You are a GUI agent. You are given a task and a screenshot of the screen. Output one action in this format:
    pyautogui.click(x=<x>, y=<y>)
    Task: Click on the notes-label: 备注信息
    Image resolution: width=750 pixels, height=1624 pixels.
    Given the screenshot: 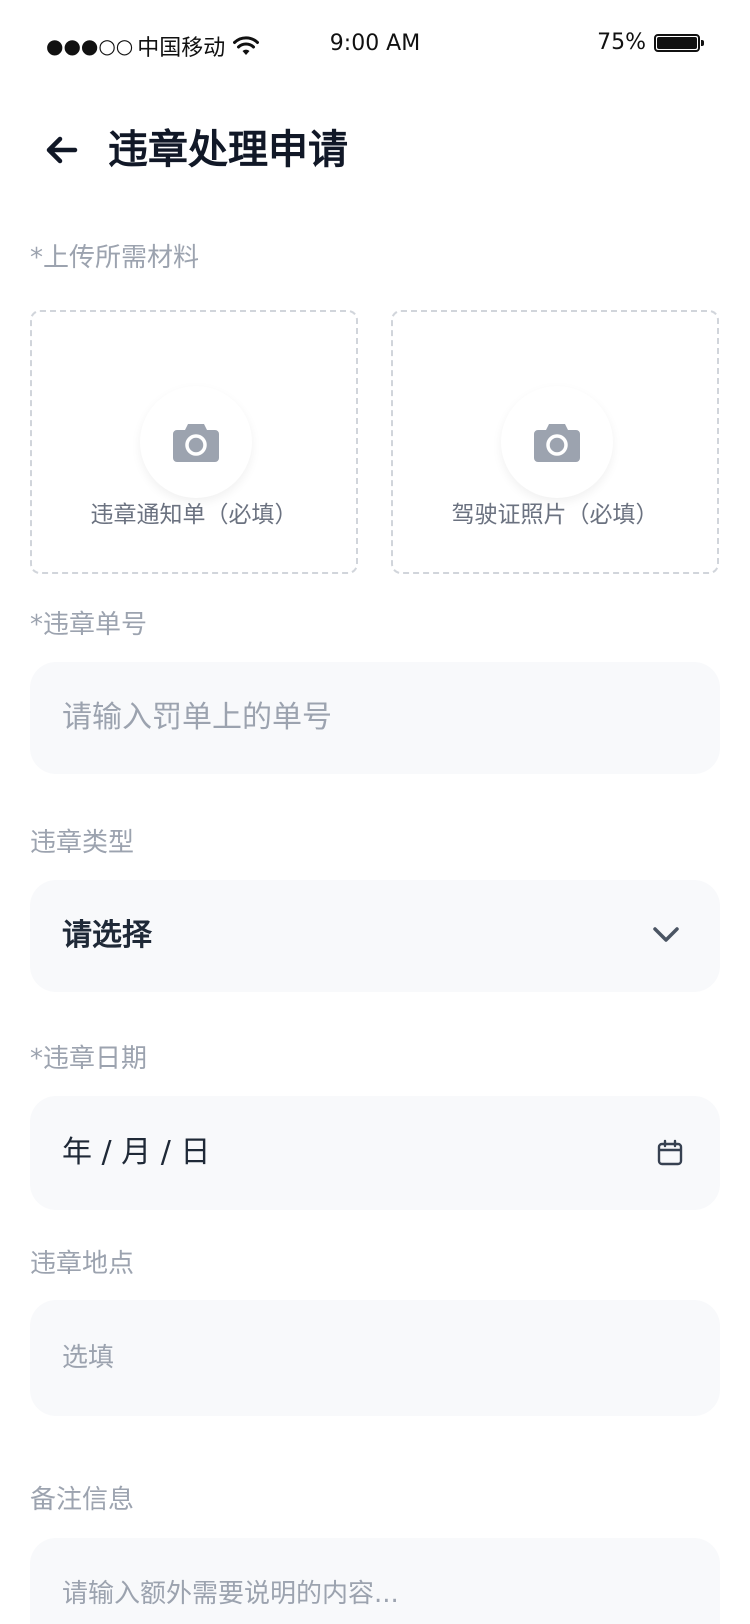 What is the action you would take?
    pyautogui.click(x=82, y=1500)
    